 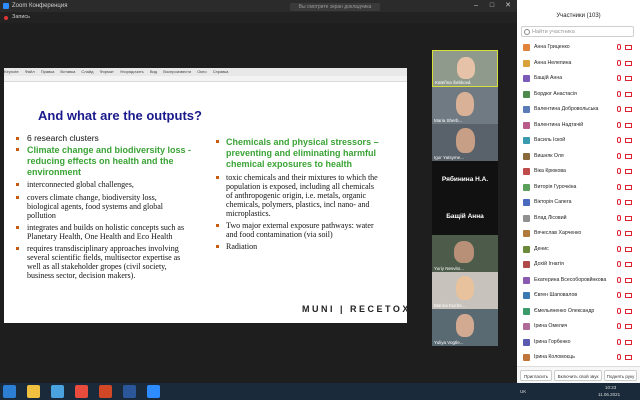 What do you see at coordinates (578, 375) in the screenshot?
I see `unmute-self-button: Включить свой звук` at bounding box center [578, 375].